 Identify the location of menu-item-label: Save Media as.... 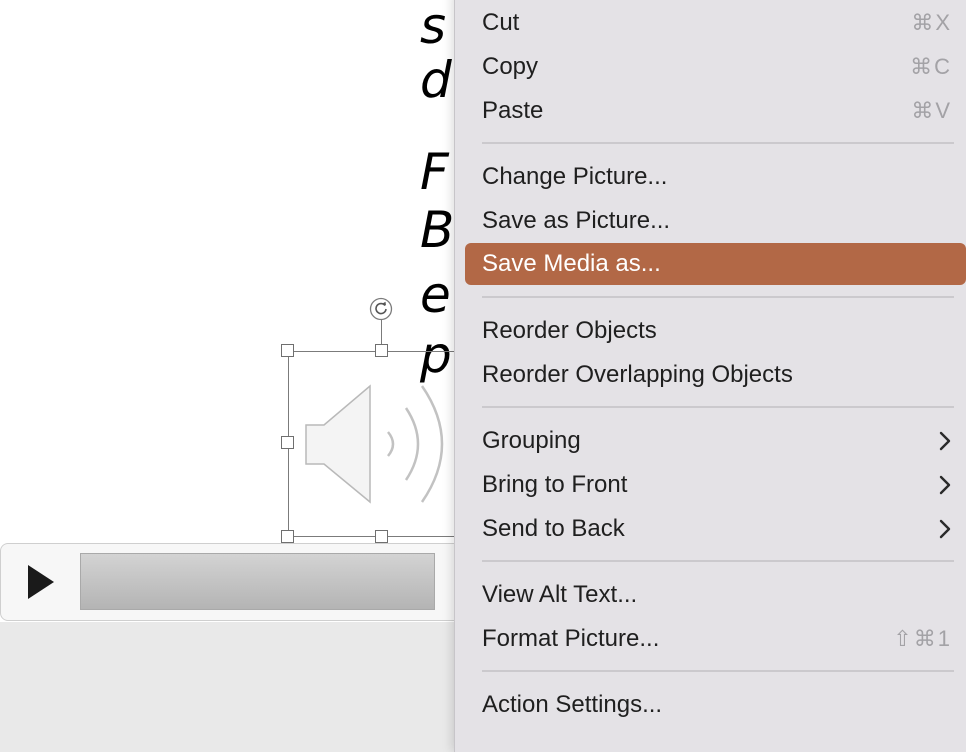
(571, 263).